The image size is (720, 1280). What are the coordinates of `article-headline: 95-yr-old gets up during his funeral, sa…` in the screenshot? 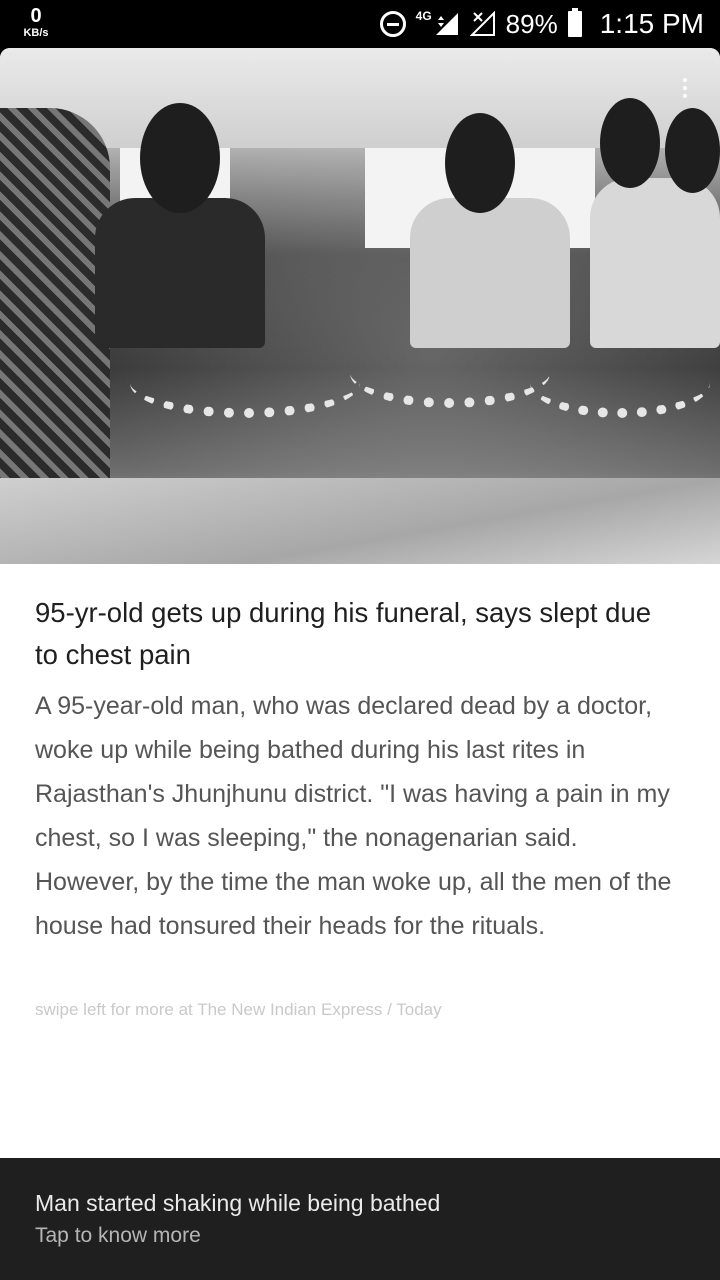 It's located at (343, 633).